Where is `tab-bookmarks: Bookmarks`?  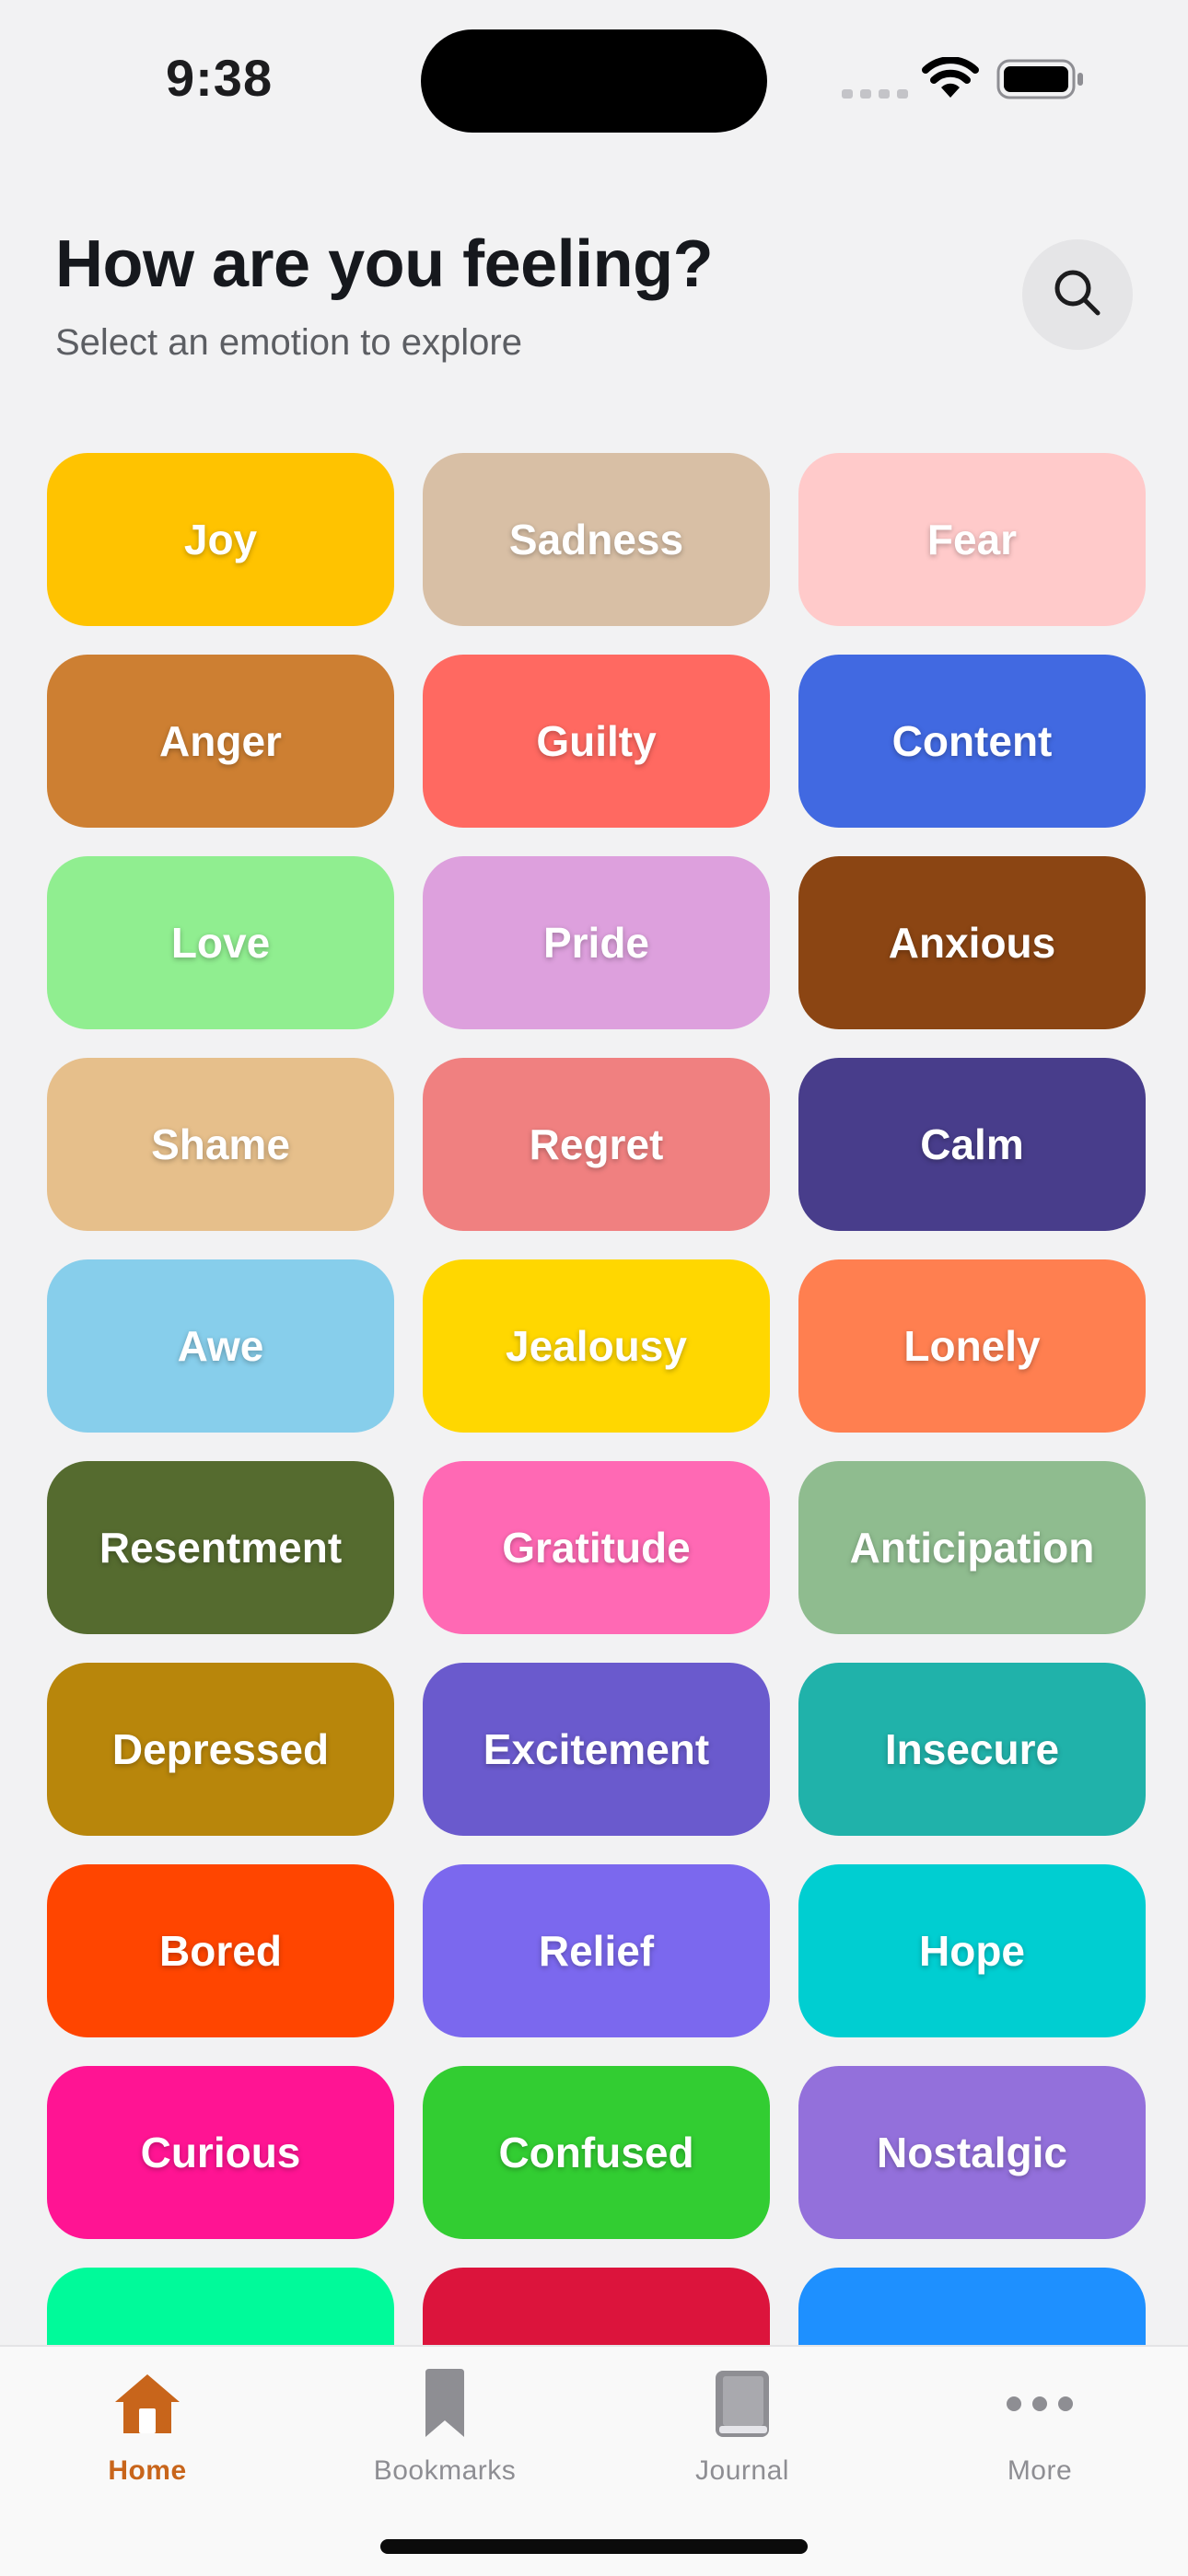 tab-bookmarks: Bookmarks is located at coordinates (445, 2427).